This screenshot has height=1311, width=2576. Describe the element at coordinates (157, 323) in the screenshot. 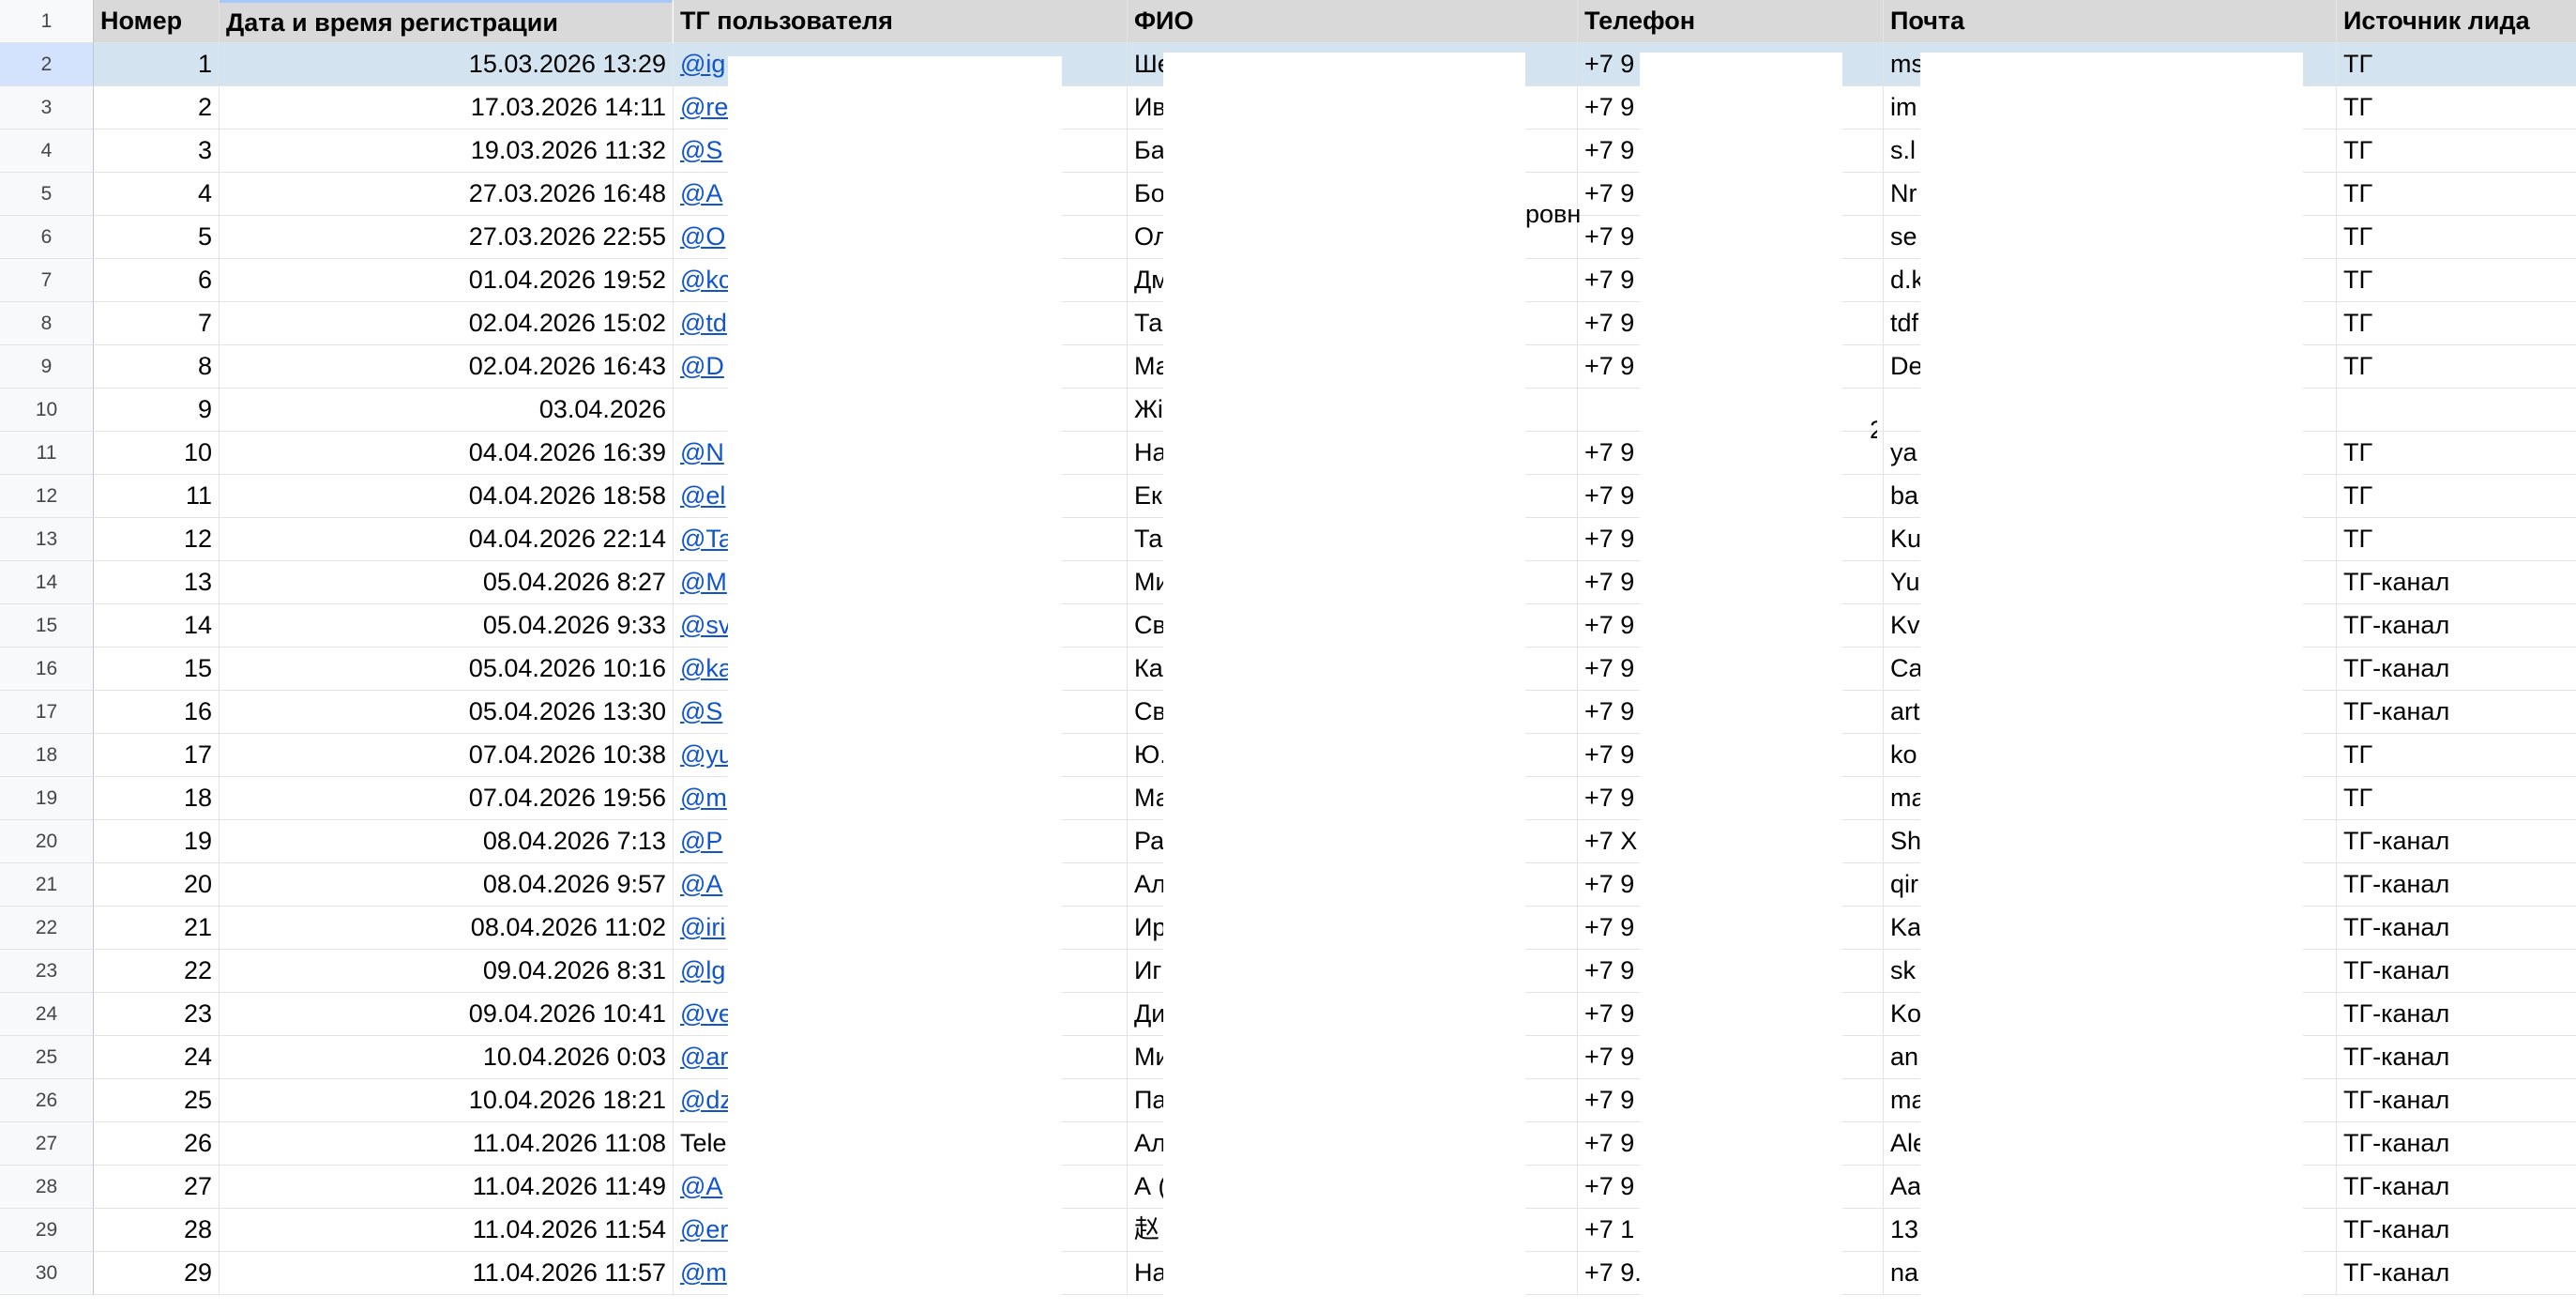

I see `cell-number: 7` at that location.